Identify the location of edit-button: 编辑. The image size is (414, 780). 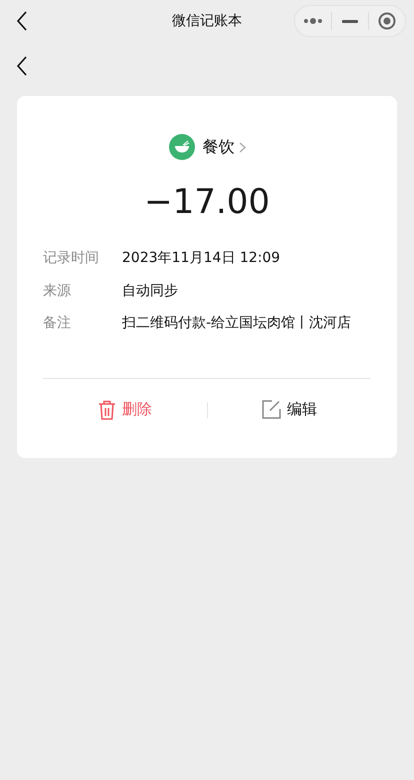
(289, 409).